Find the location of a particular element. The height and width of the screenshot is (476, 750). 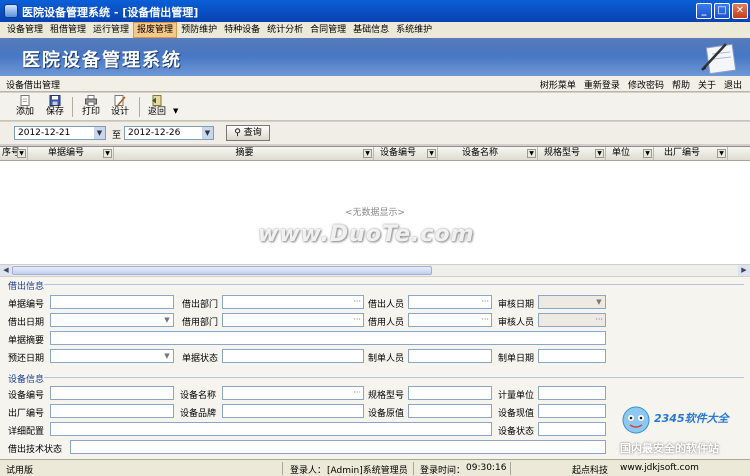

label-spec: 规格型号 is located at coordinates (386, 396).